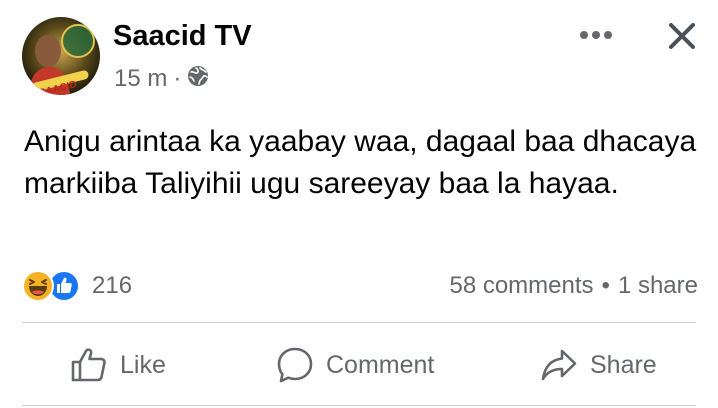 The height and width of the screenshot is (408, 718). I want to click on post-meta: 15 m ·, so click(161, 79).